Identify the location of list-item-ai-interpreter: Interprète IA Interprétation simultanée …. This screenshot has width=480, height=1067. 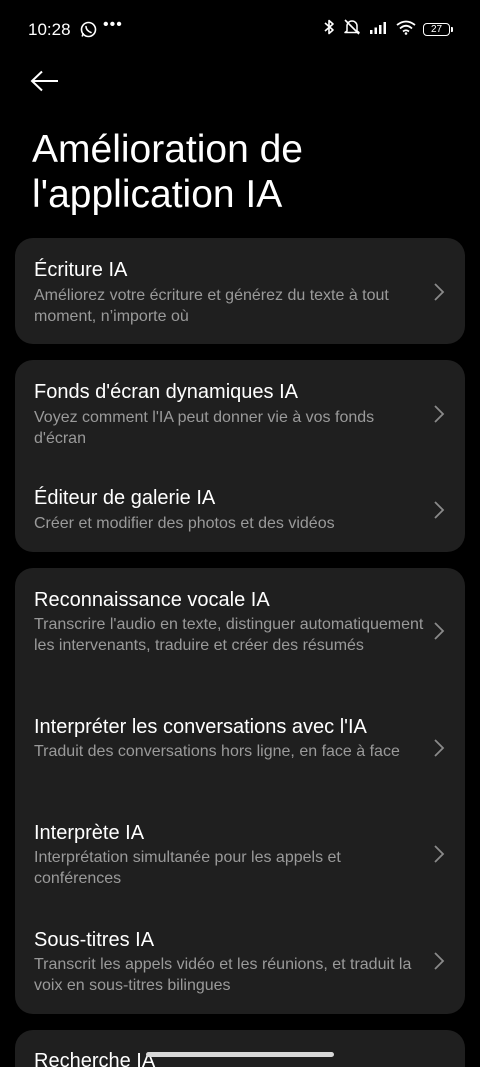
(240, 857).